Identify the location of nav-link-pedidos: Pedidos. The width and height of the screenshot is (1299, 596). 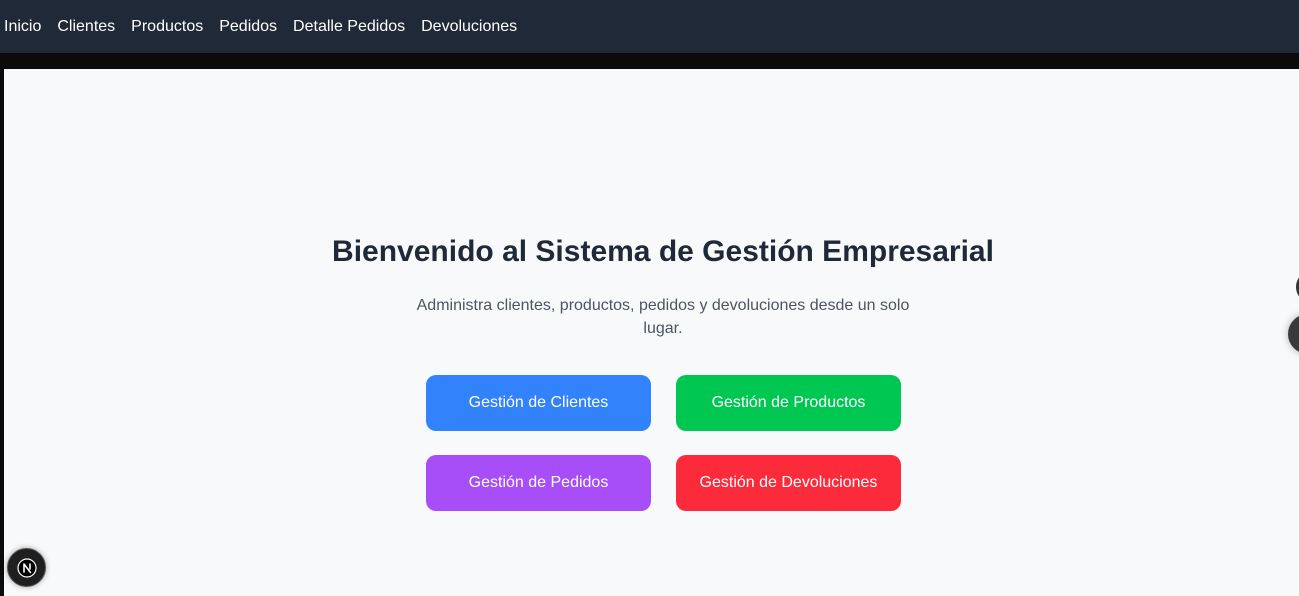
(248, 27).